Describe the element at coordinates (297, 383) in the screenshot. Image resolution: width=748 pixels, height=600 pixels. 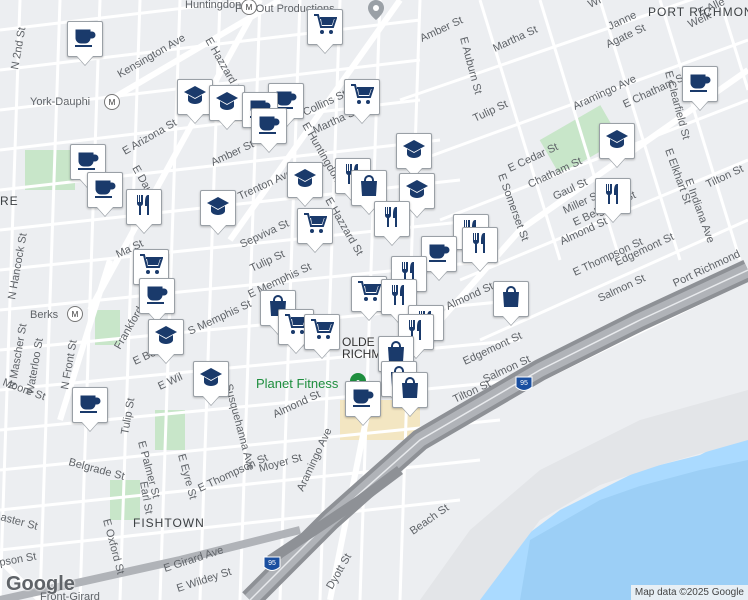
I see `label-planet-fitness: Planet Fitness` at that location.